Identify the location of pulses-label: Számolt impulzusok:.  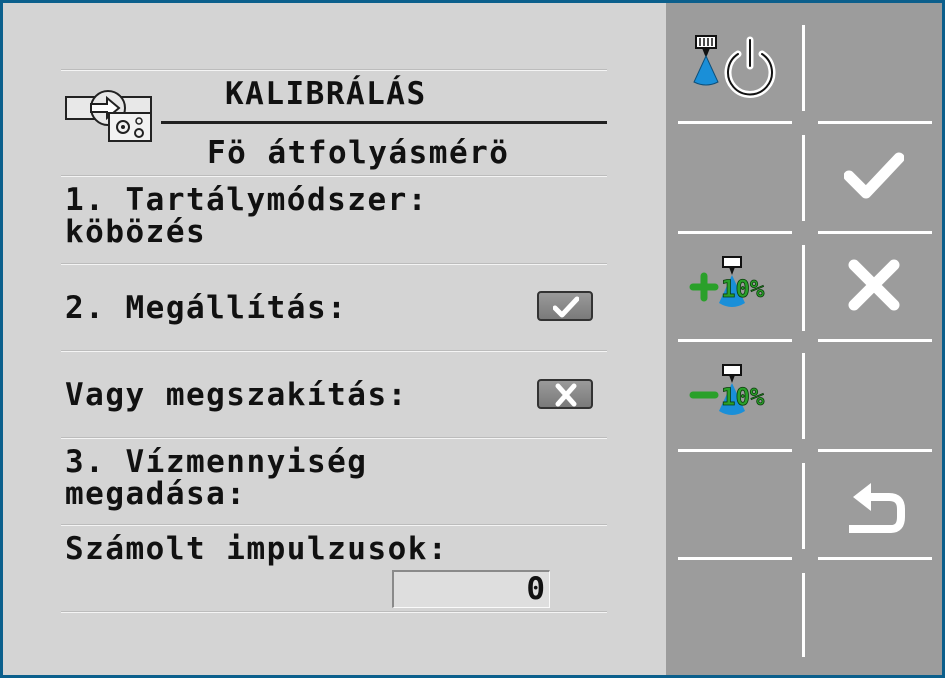
(257, 549).